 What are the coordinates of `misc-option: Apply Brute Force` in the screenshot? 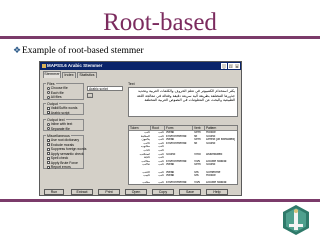 It's located at (62, 163).